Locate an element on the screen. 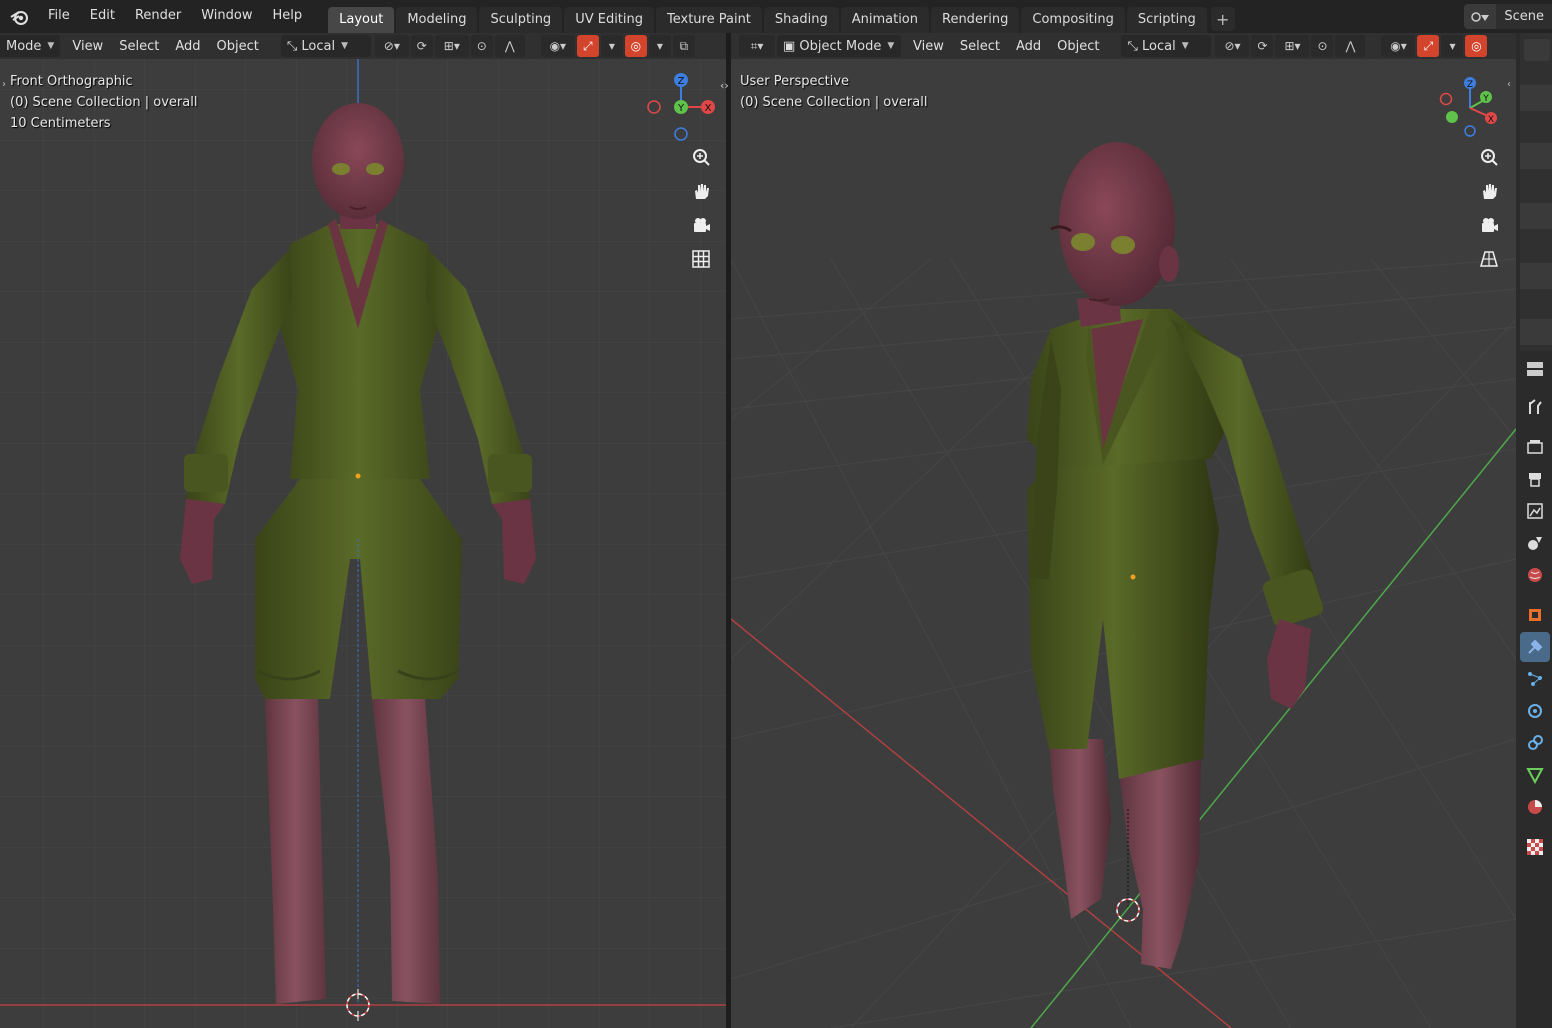 This screenshot has width=1552, height=1028. add-workspace-button: + is located at coordinates (1222, 19).